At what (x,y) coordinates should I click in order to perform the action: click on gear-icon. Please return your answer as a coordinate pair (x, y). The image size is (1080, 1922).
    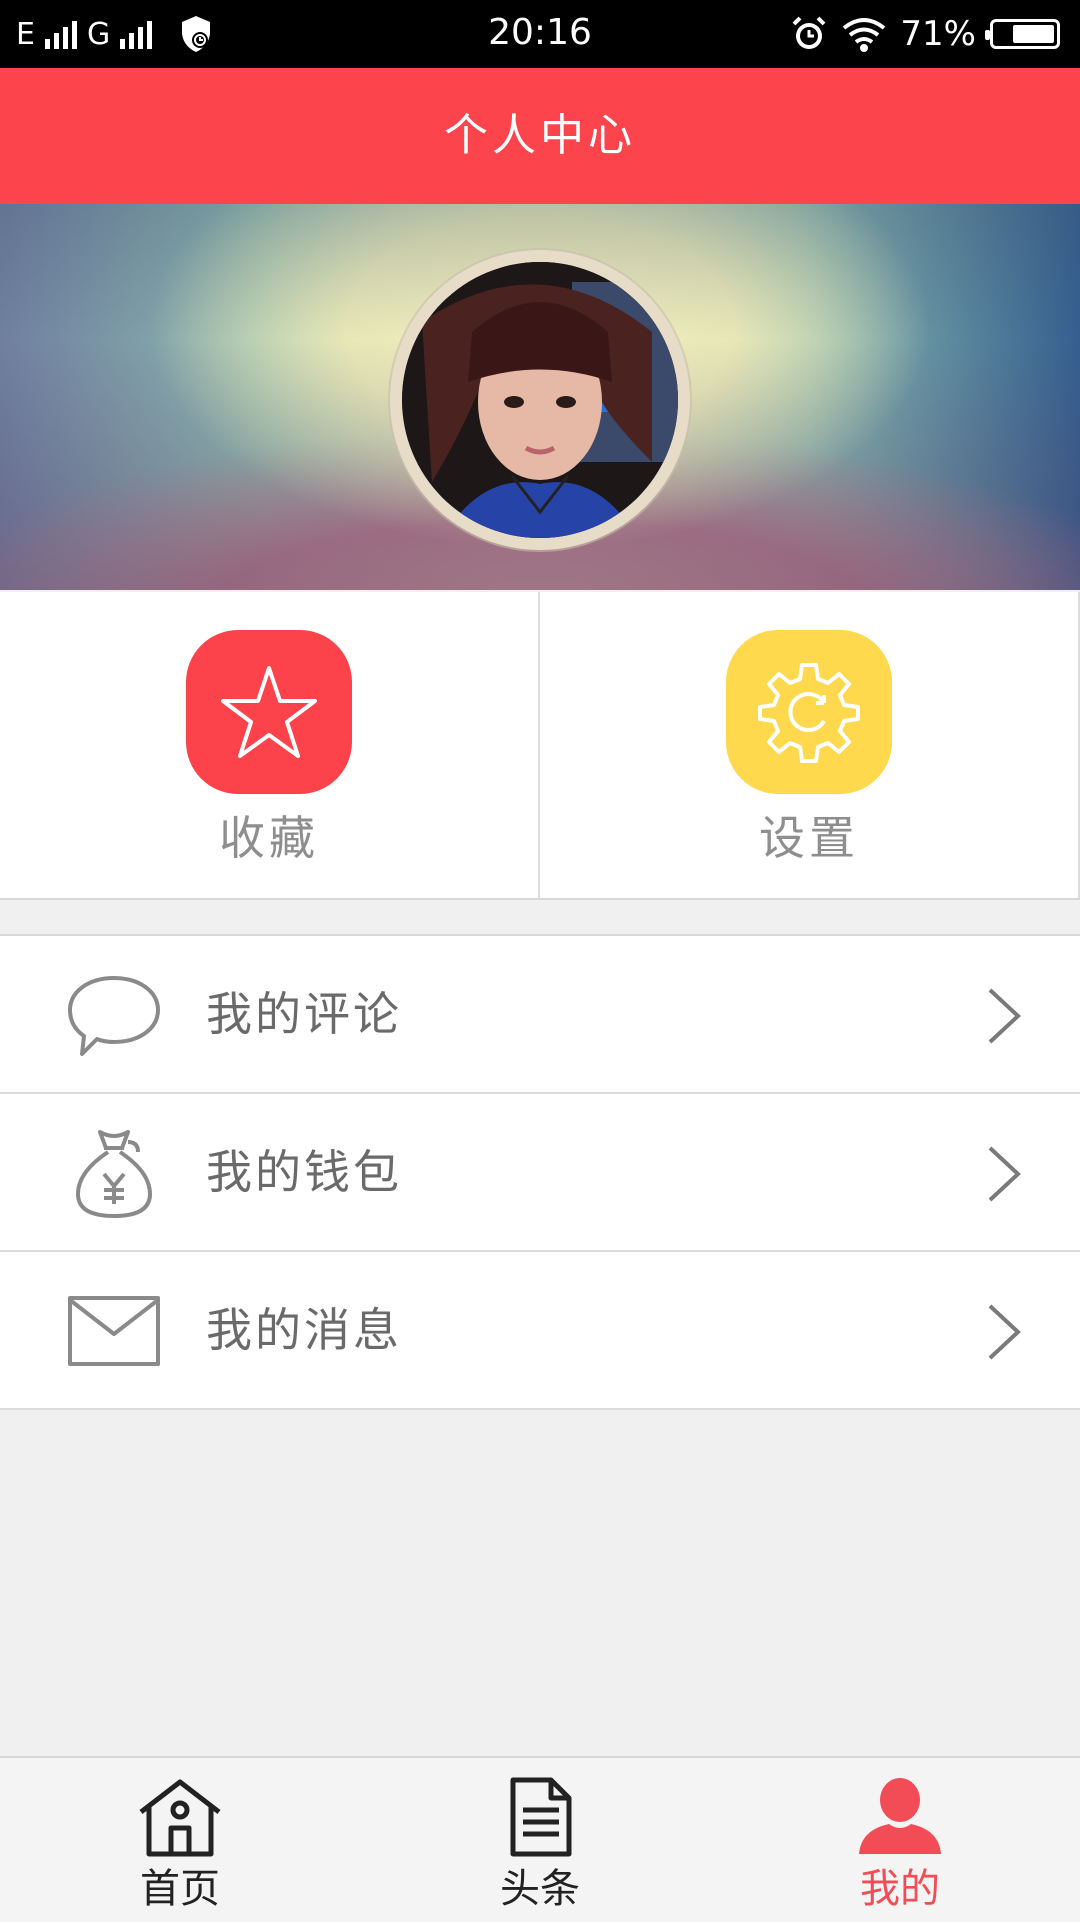
    Looking at the image, I should click on (809, 713).